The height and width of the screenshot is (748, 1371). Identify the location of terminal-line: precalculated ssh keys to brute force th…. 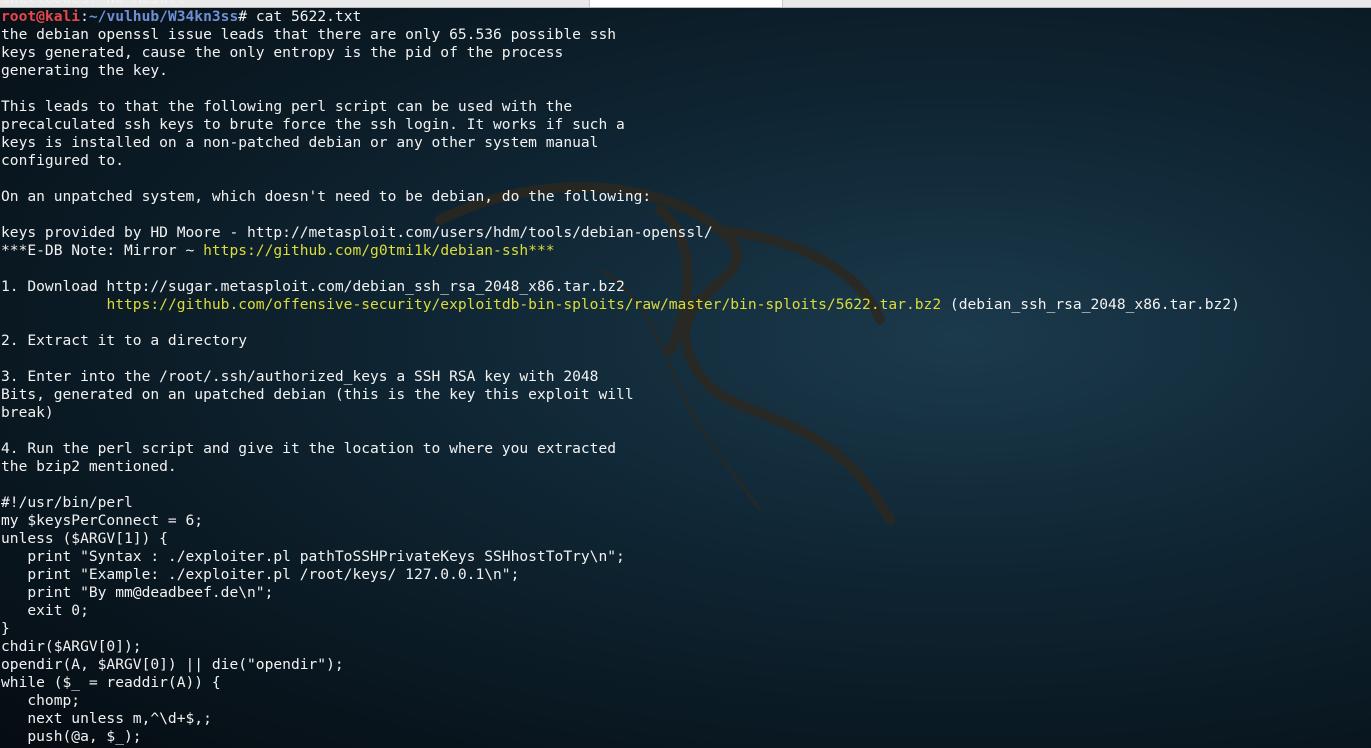
(313, 124).